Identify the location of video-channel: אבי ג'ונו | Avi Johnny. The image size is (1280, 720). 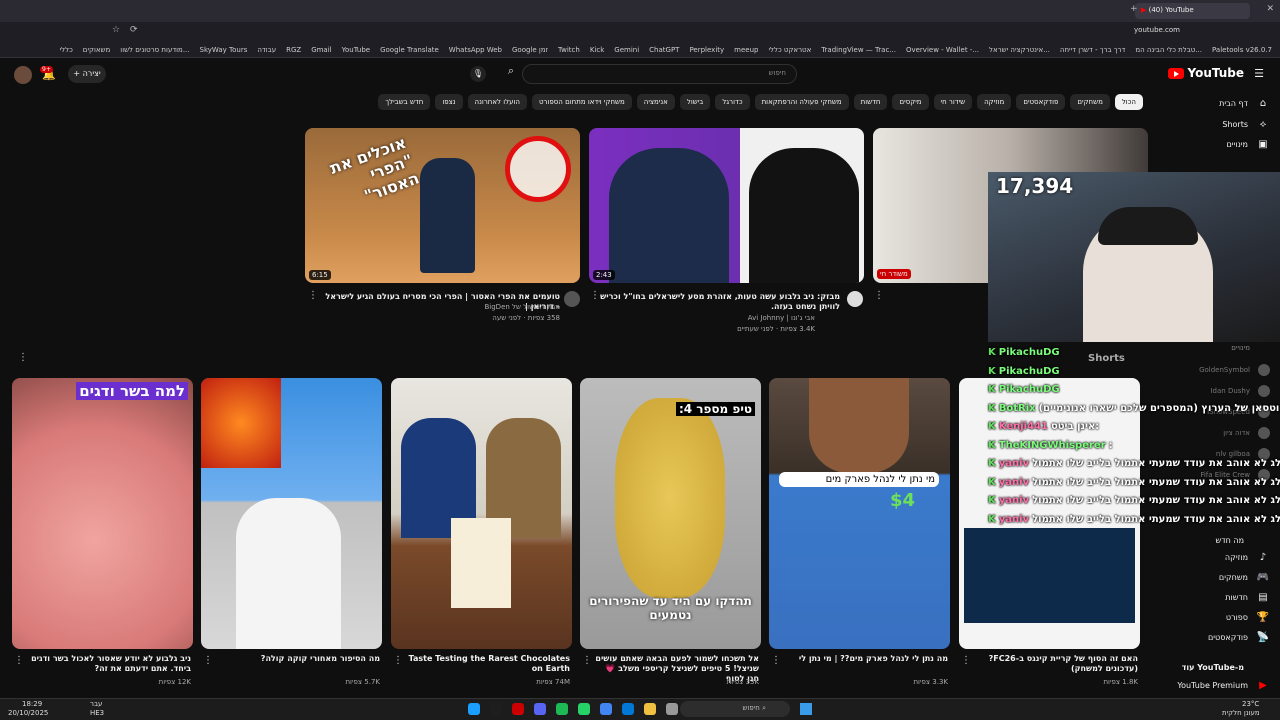
(707, 318).